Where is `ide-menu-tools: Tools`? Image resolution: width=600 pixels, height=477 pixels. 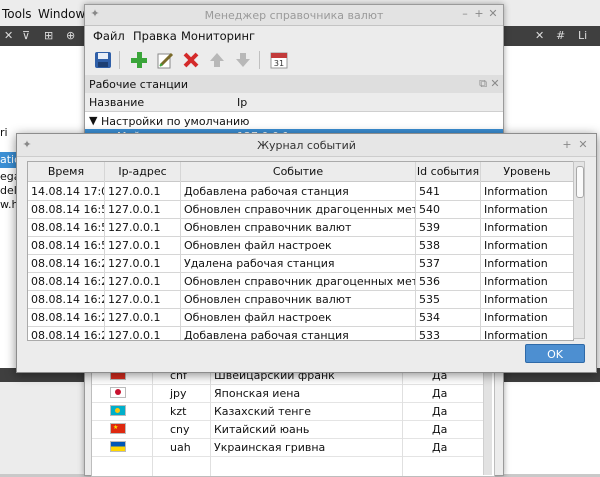 ide-menu-tools: Tools is located at coordinates (17, 14).